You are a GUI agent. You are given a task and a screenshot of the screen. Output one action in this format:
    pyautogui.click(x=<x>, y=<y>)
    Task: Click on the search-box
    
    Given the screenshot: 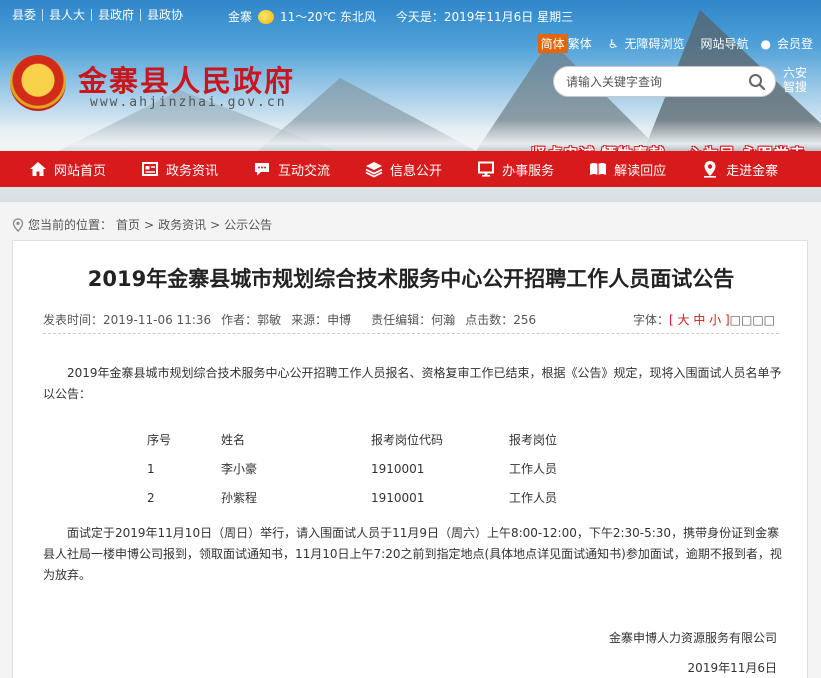 What is the action you would take?
    pyautogui.click(x=664, y=81)
    